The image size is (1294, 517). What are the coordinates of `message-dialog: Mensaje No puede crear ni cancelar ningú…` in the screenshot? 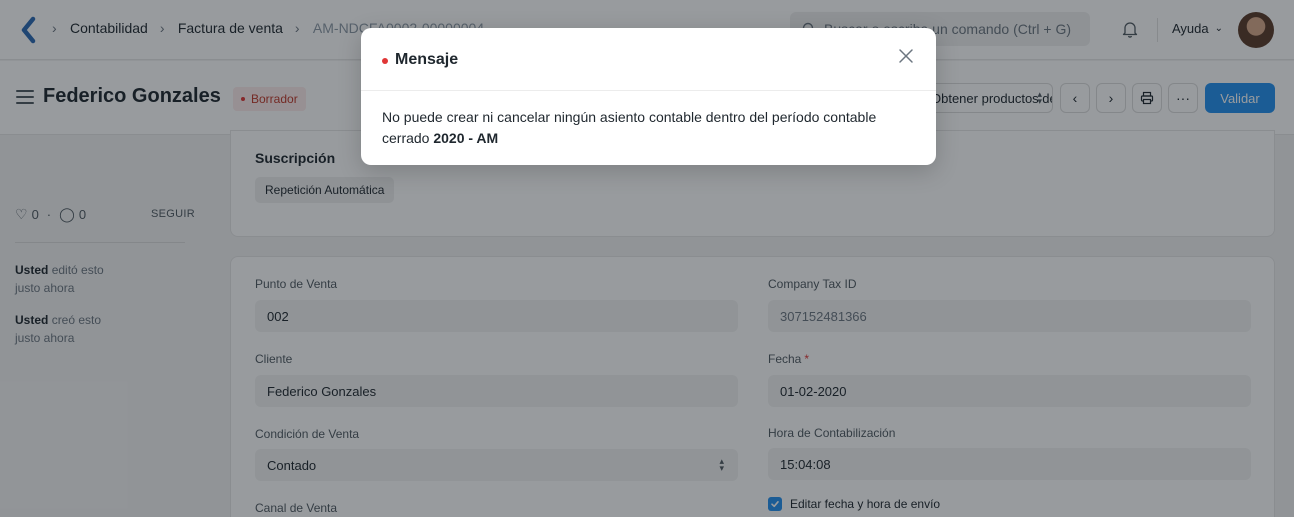 It's located at (648, 96).